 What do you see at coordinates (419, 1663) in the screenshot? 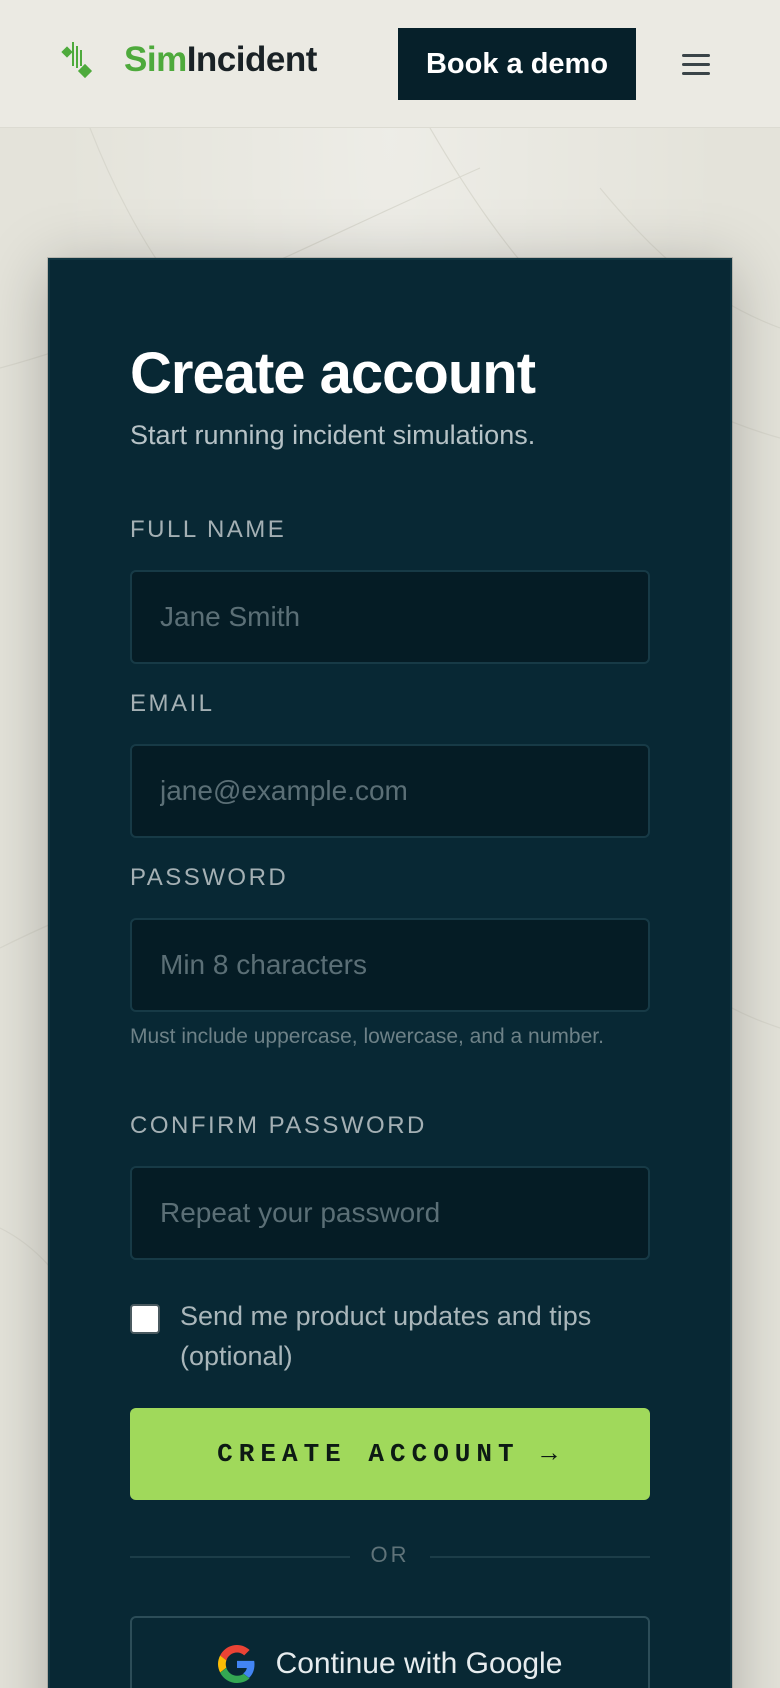
I see `google-button-label: Continue with Google` at bounding box center [419, 1663].